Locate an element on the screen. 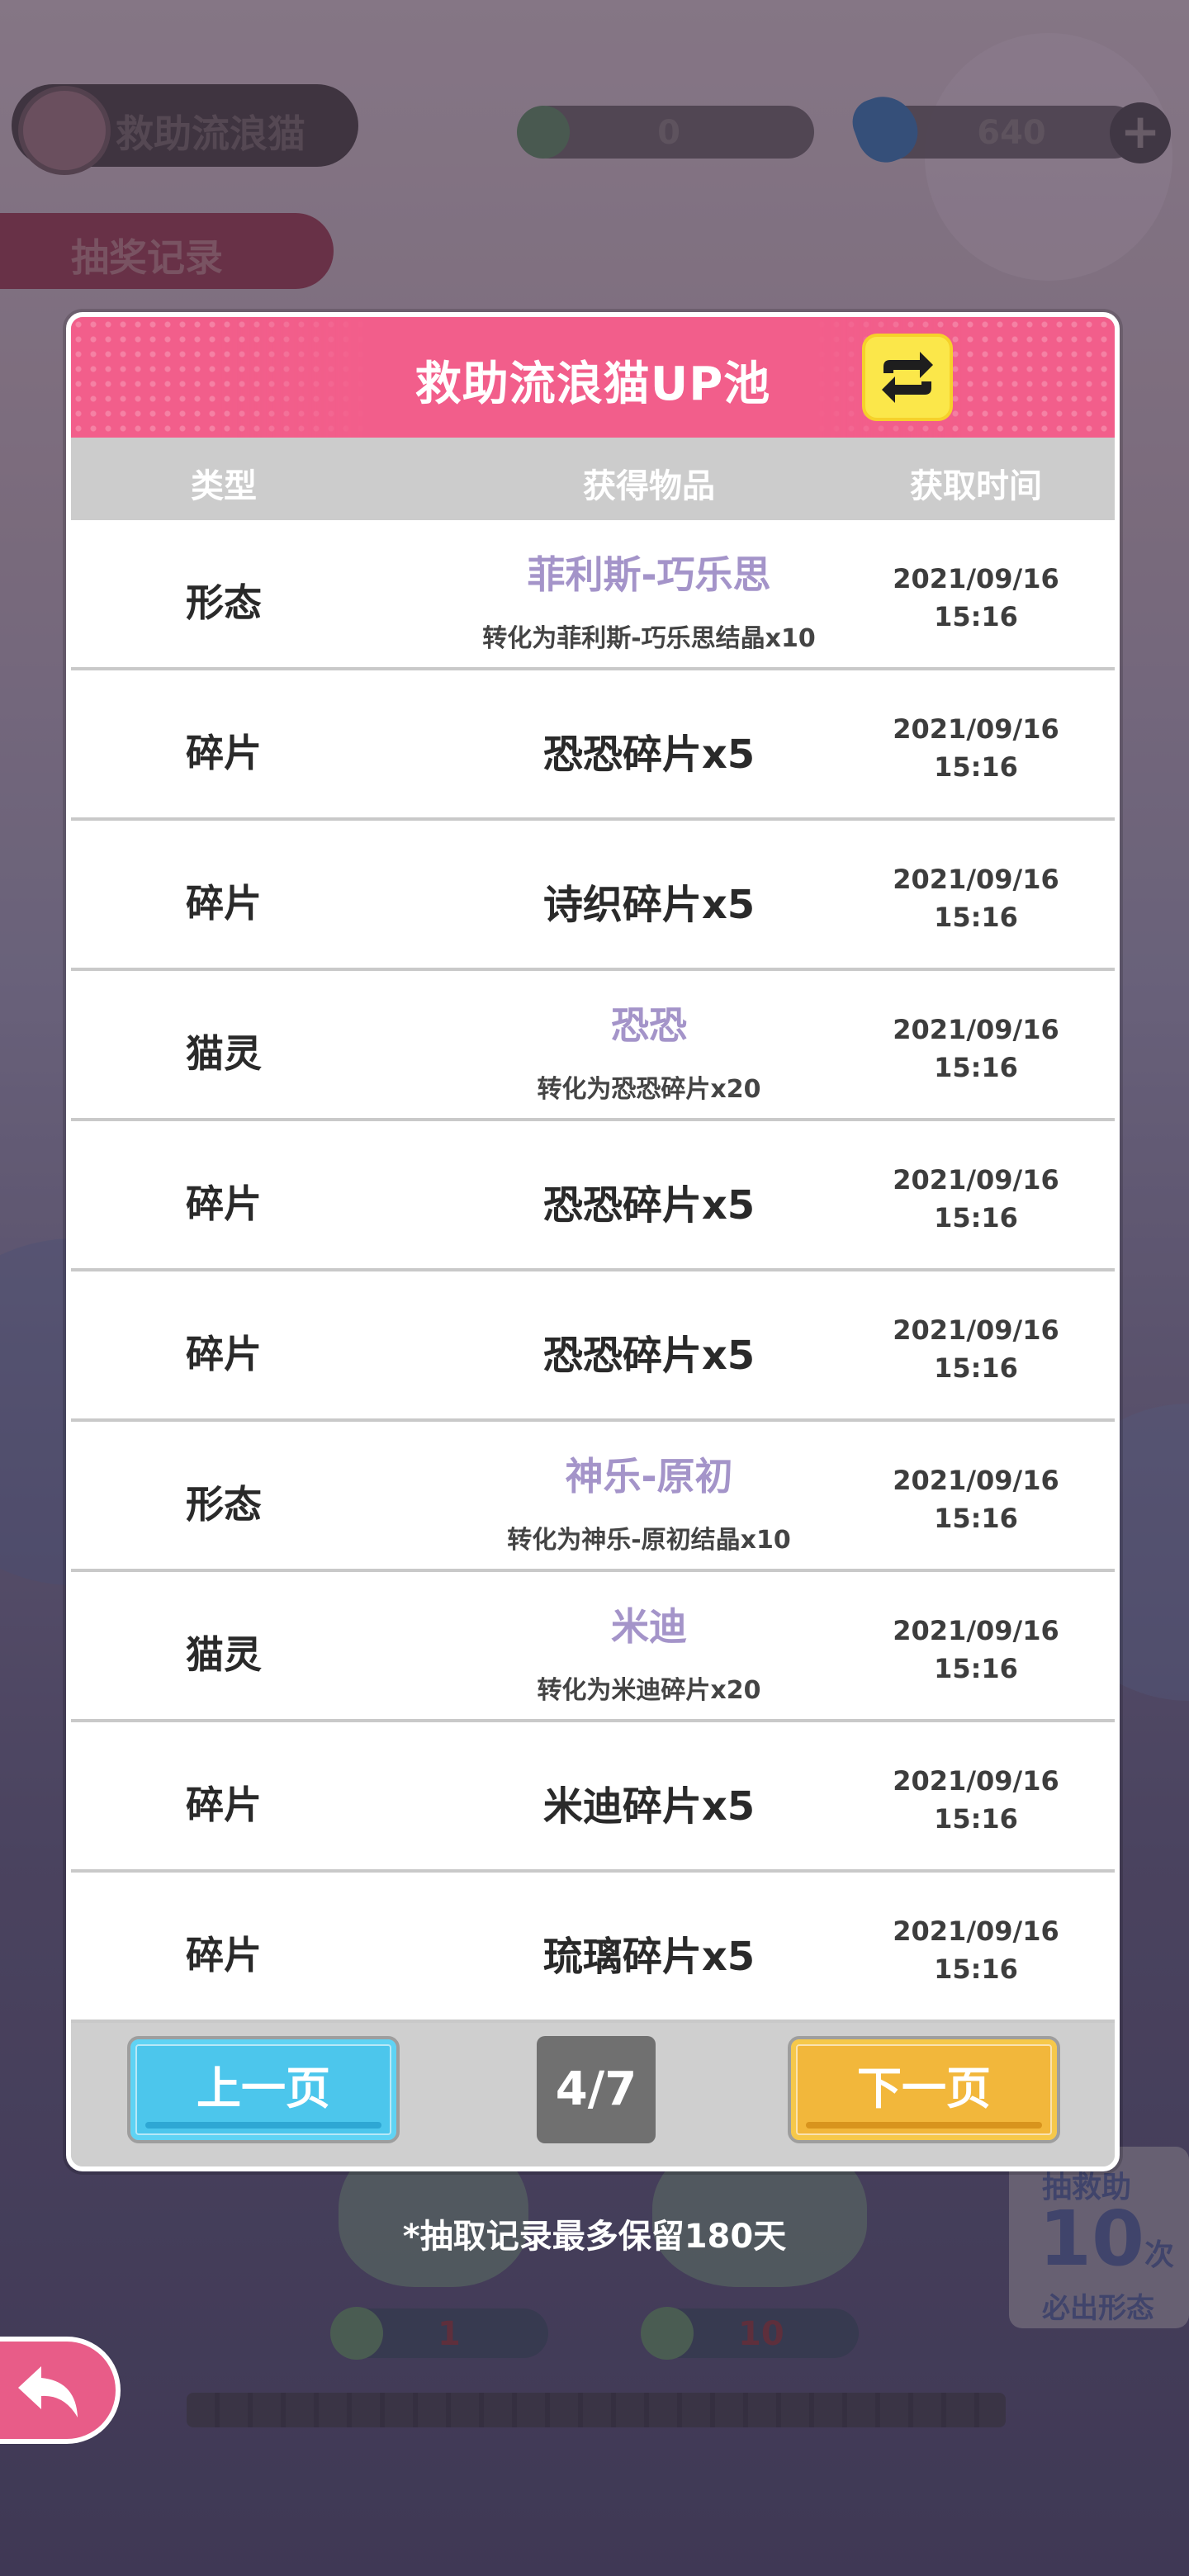  previous-page-label: 上一页 is located at coordinates (263, 2088).